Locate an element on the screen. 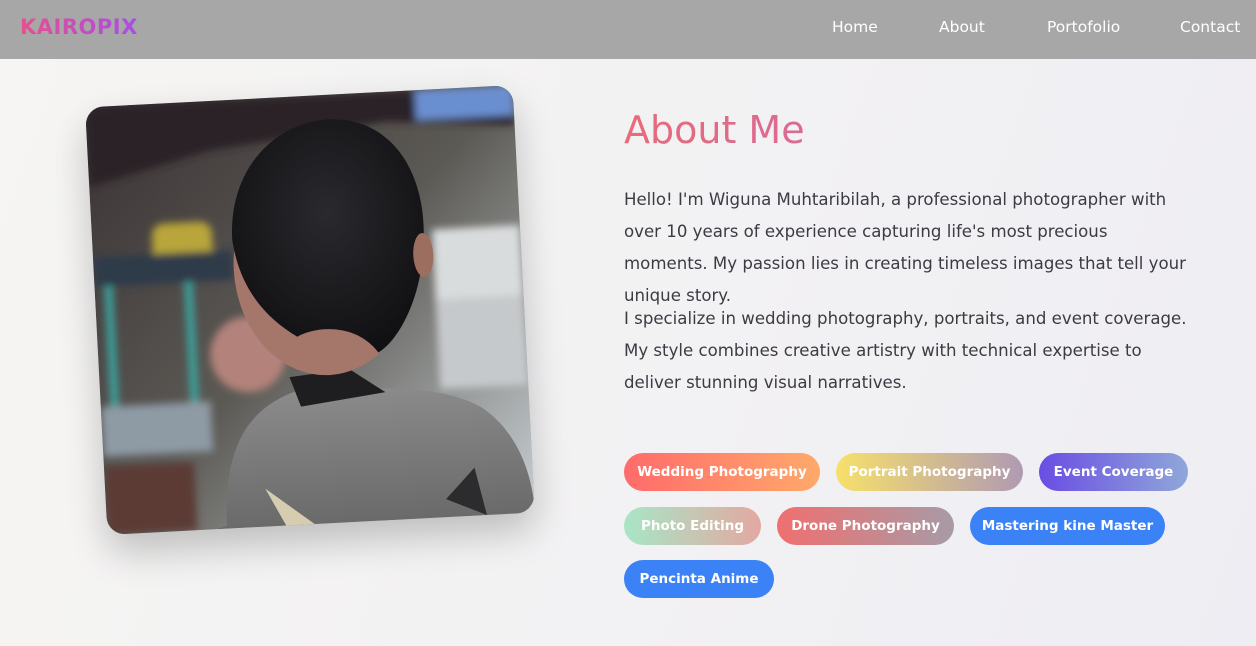  tag-mastering-kine-master: Mastering kine Master is located at coordinates (1067, 526).